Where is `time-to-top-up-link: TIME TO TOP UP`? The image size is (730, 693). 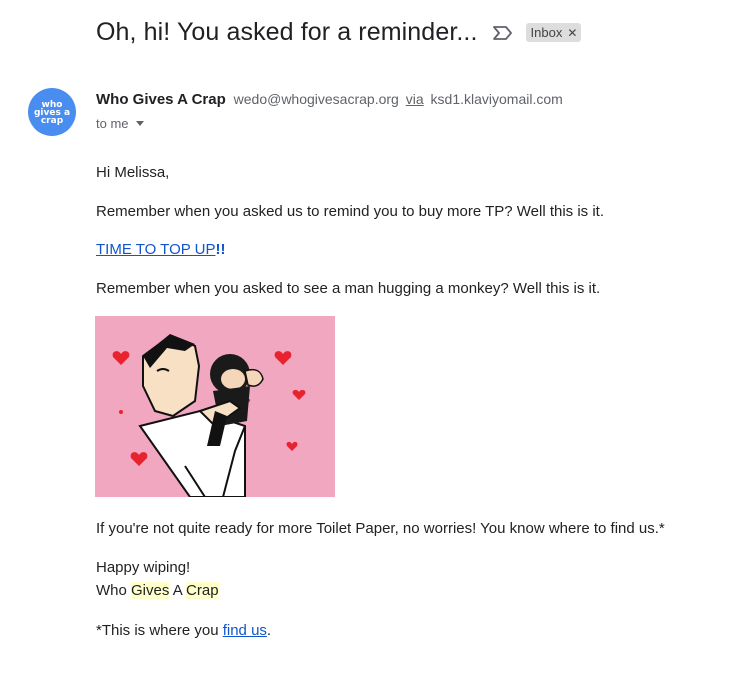
time-to-top-up-link: TIME TO TOP UP is located at coordinates (155, 249).